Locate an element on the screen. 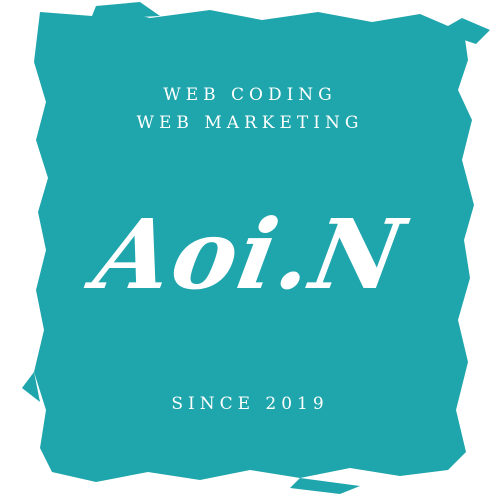  brand-name: Aoi.N is located at coordinates (250, 254).